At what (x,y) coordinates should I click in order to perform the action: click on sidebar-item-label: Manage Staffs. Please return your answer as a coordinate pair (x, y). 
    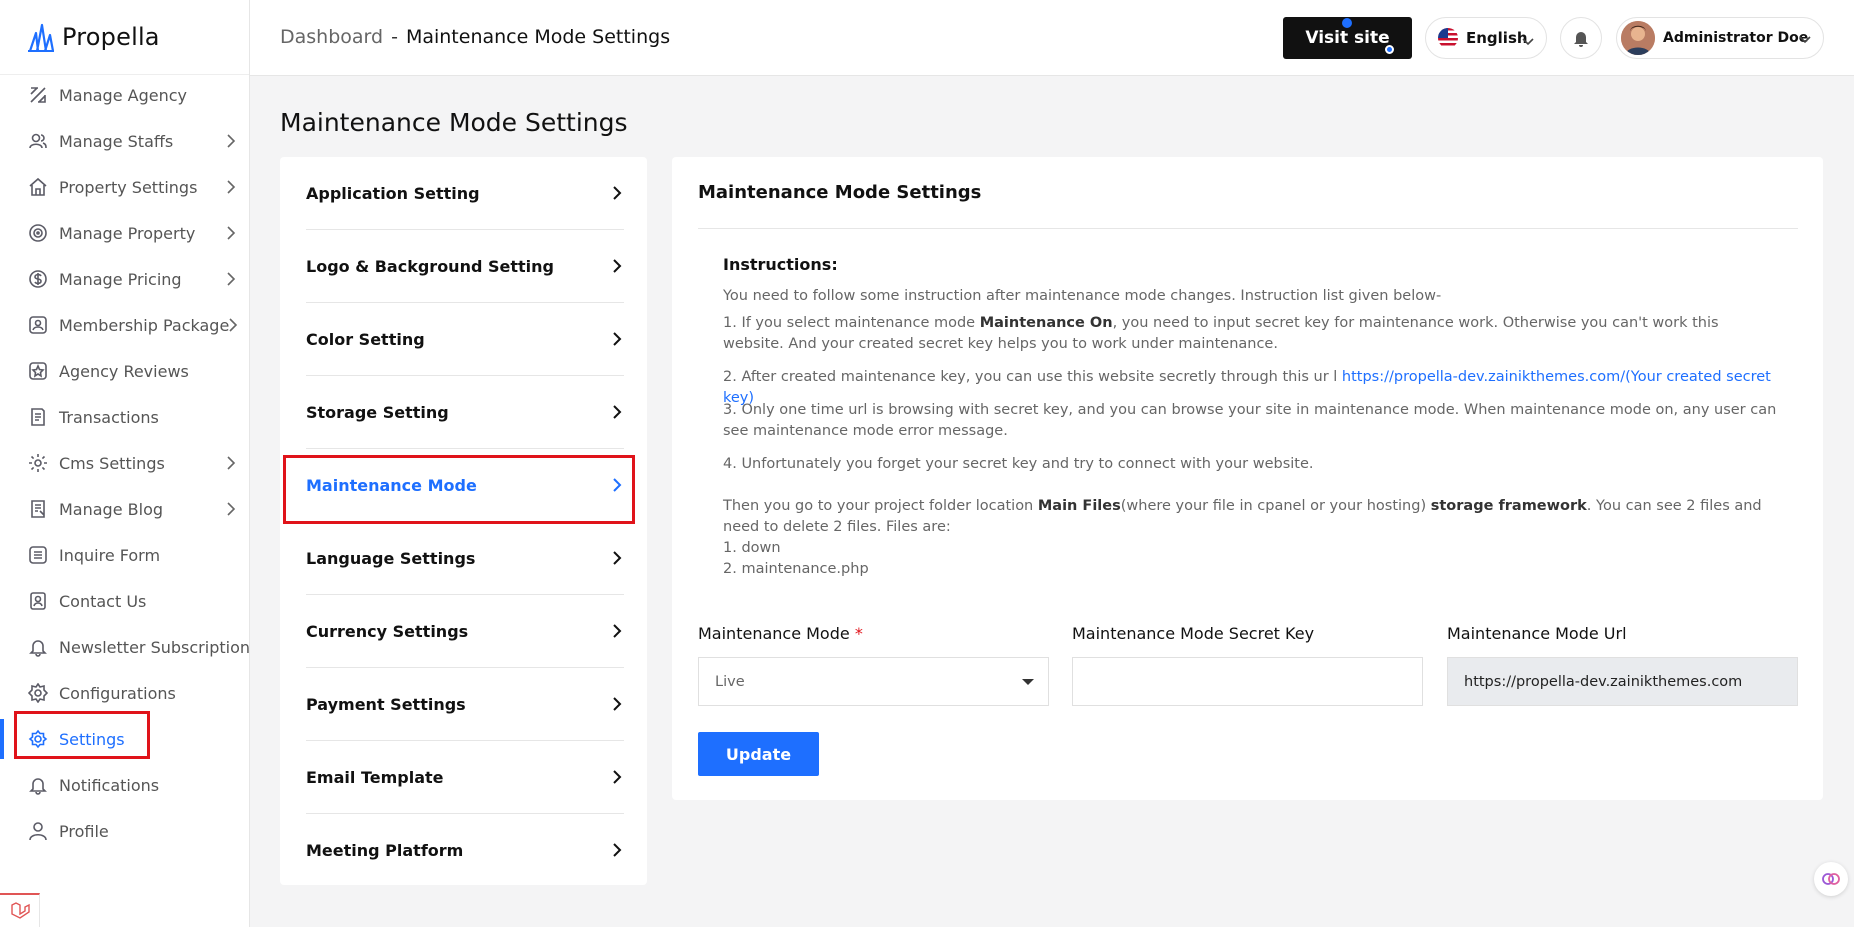
    Looking at the image, I should click on (116, 141).